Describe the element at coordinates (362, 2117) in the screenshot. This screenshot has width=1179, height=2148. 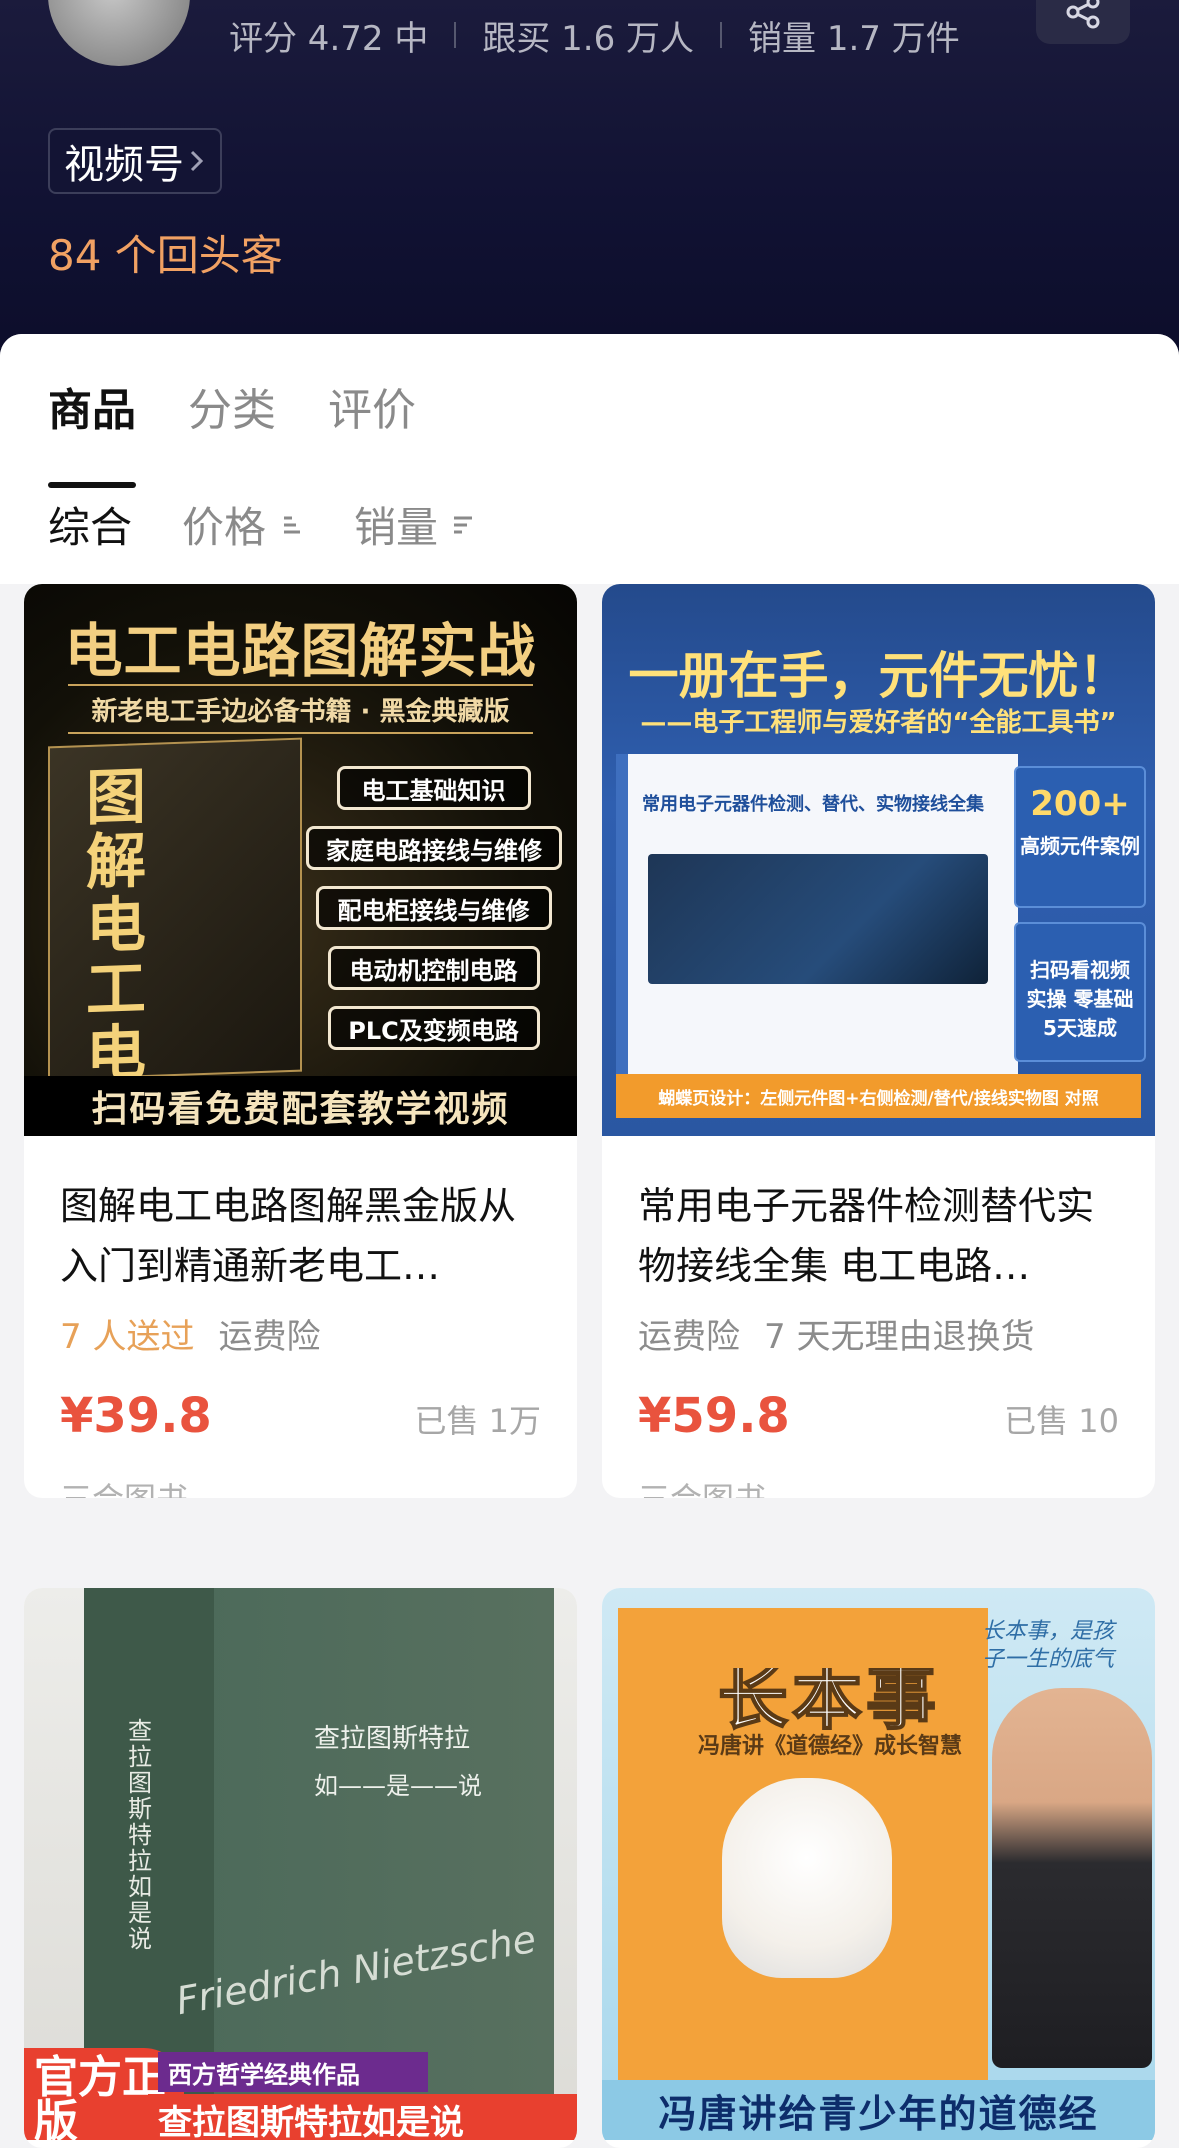
I see `cover-band: 查拉图斯特拉如是说` at that location.